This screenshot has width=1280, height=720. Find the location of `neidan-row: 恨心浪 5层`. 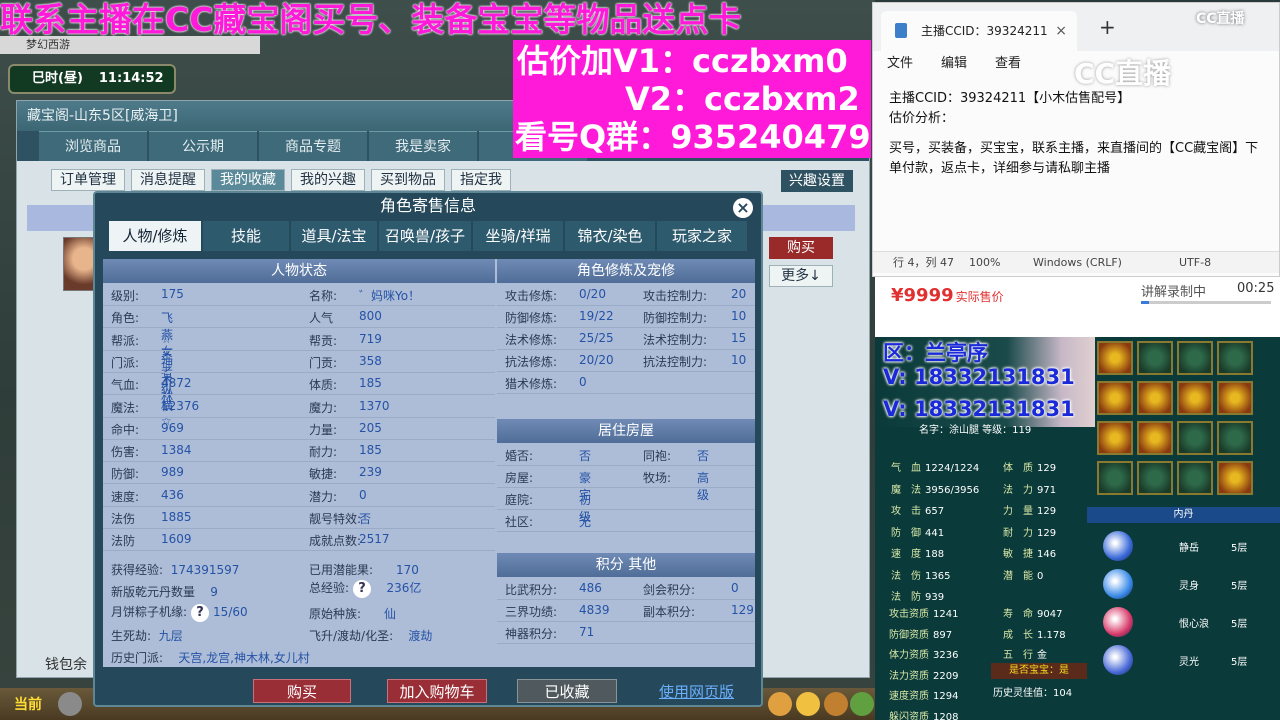

neidan-row: 恨心浪 5层 is located at coordinates (1183, 623).